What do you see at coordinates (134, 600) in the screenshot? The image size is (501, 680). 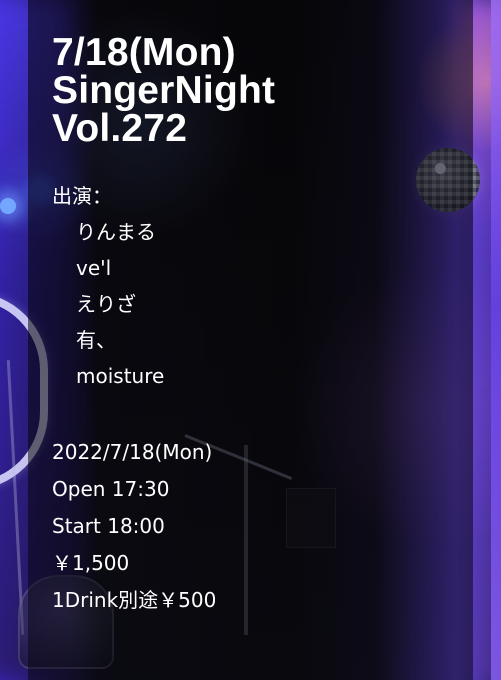 I see `drink-fee: 1Drink別途￥500` at bounding box center [134, 600].